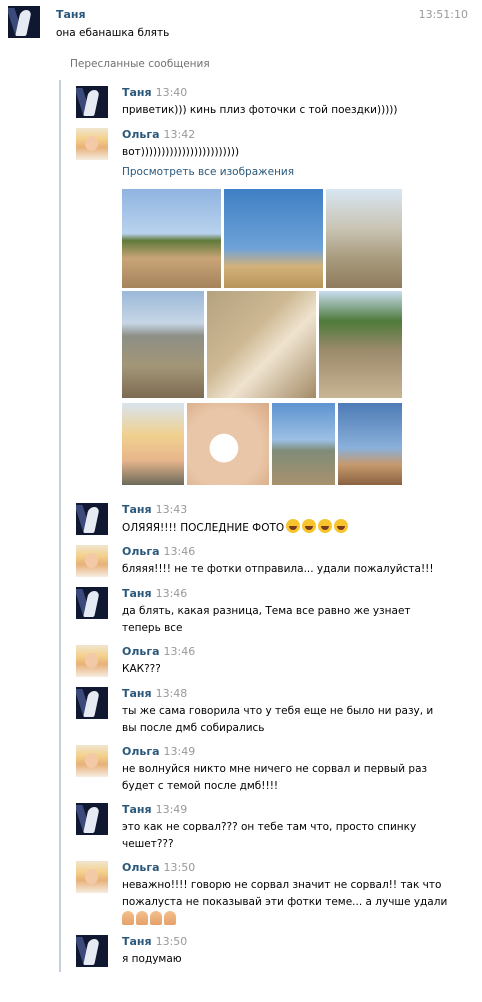 This screenshot has height=1002, width=482. Describe the element at coordinates (243, 28) in the screenshot. I see `main-message: Таня 13:51:10 она ебанашка блять` at that location.